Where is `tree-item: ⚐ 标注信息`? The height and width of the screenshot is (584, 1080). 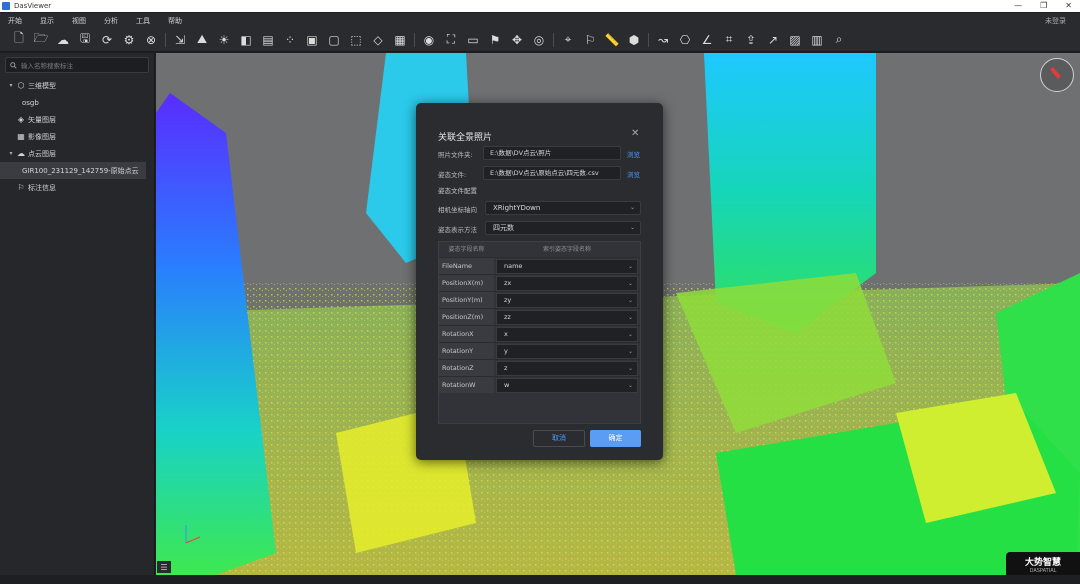 tree-item: ⚐ 标注信息 is located at coordinates (77, 187).